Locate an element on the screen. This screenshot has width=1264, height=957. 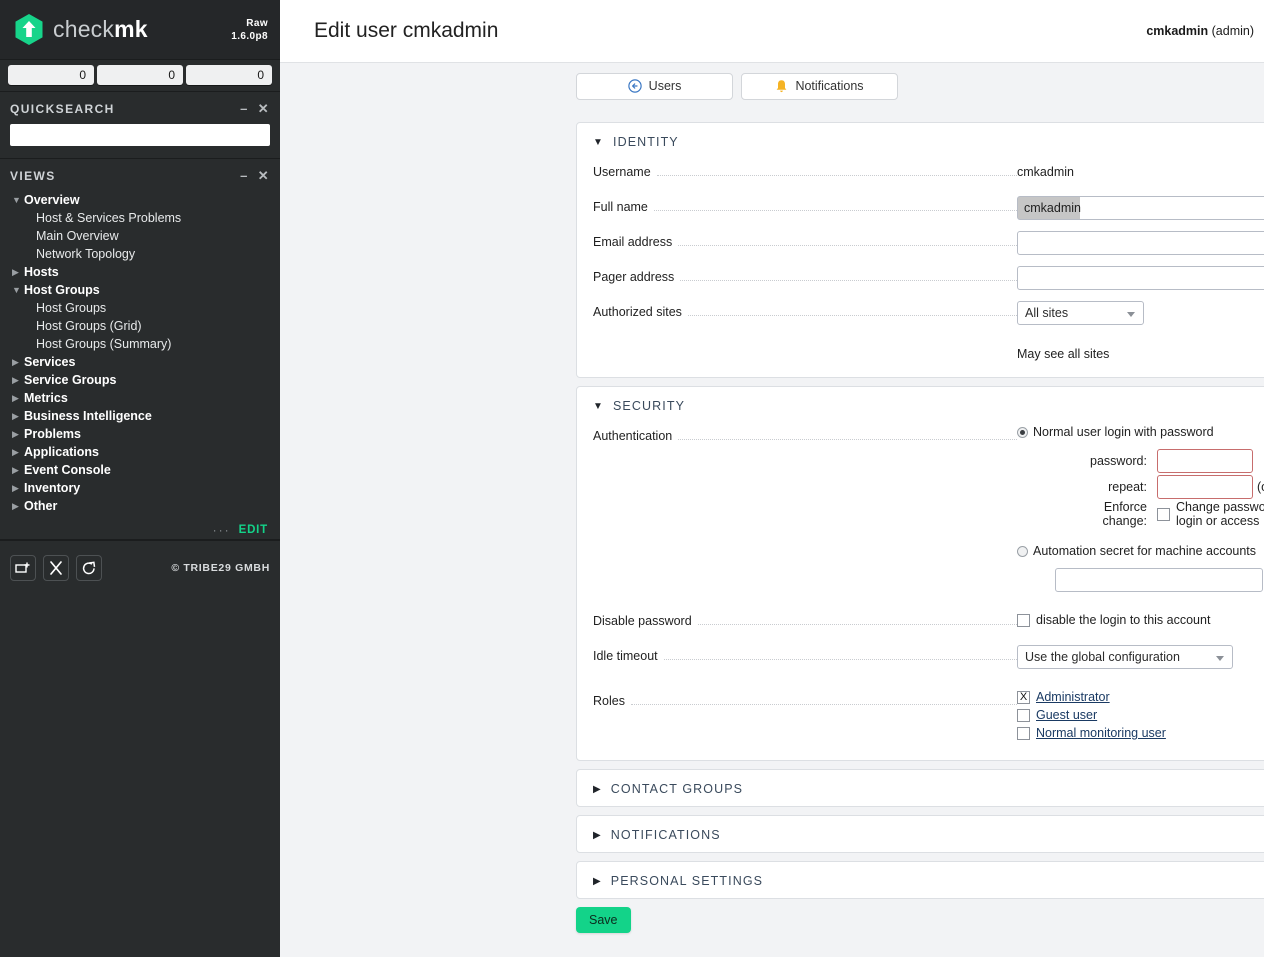
radio-automation-secret: Automation secret for machine accounts is located at coordinates (1140, 551).